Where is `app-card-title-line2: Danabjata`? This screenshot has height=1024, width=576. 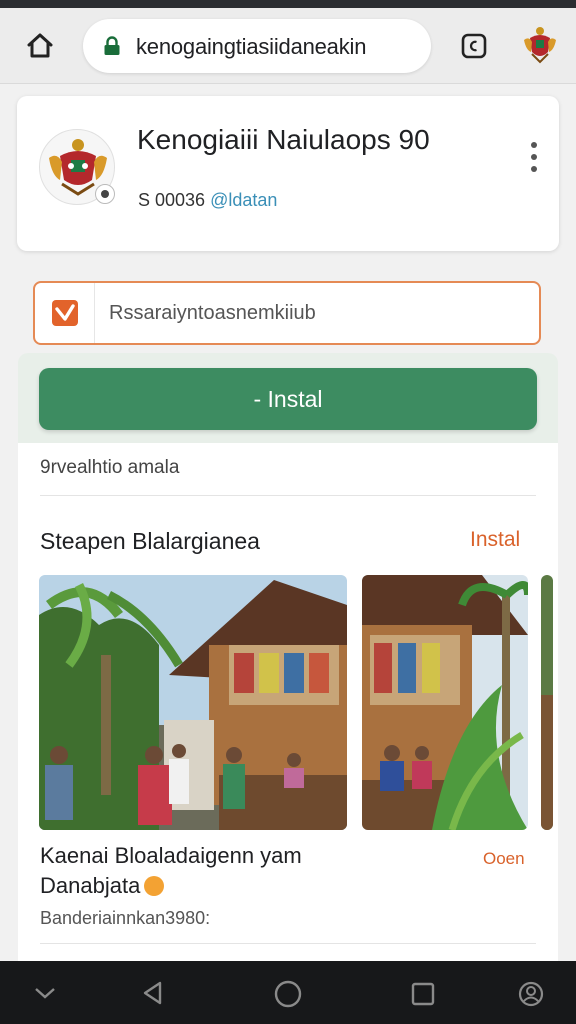 app-card-title-line2: Danabjata is located at coordinates (102, 886).